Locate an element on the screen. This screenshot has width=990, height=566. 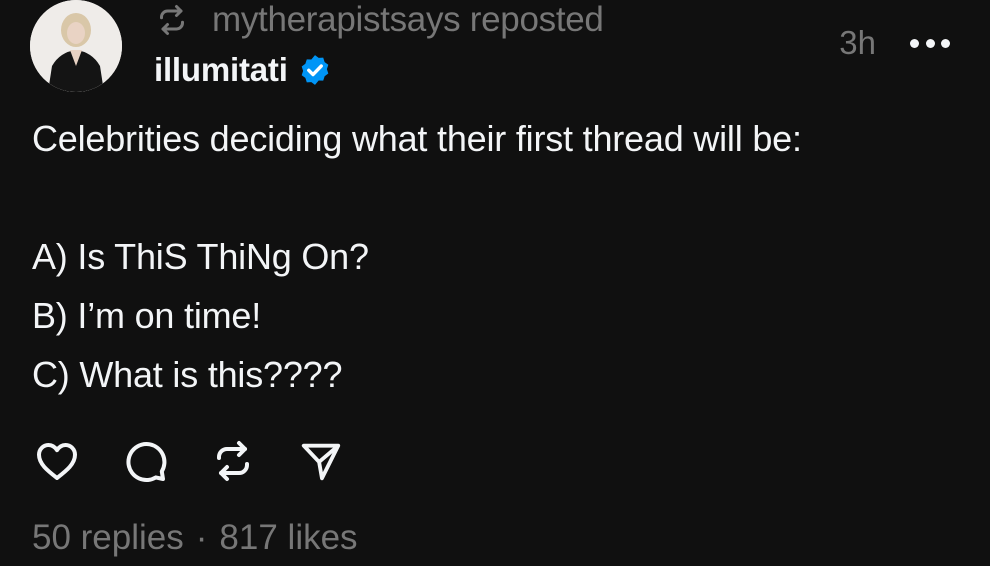
author-username: illumitati is located at coordinates (221, 70).